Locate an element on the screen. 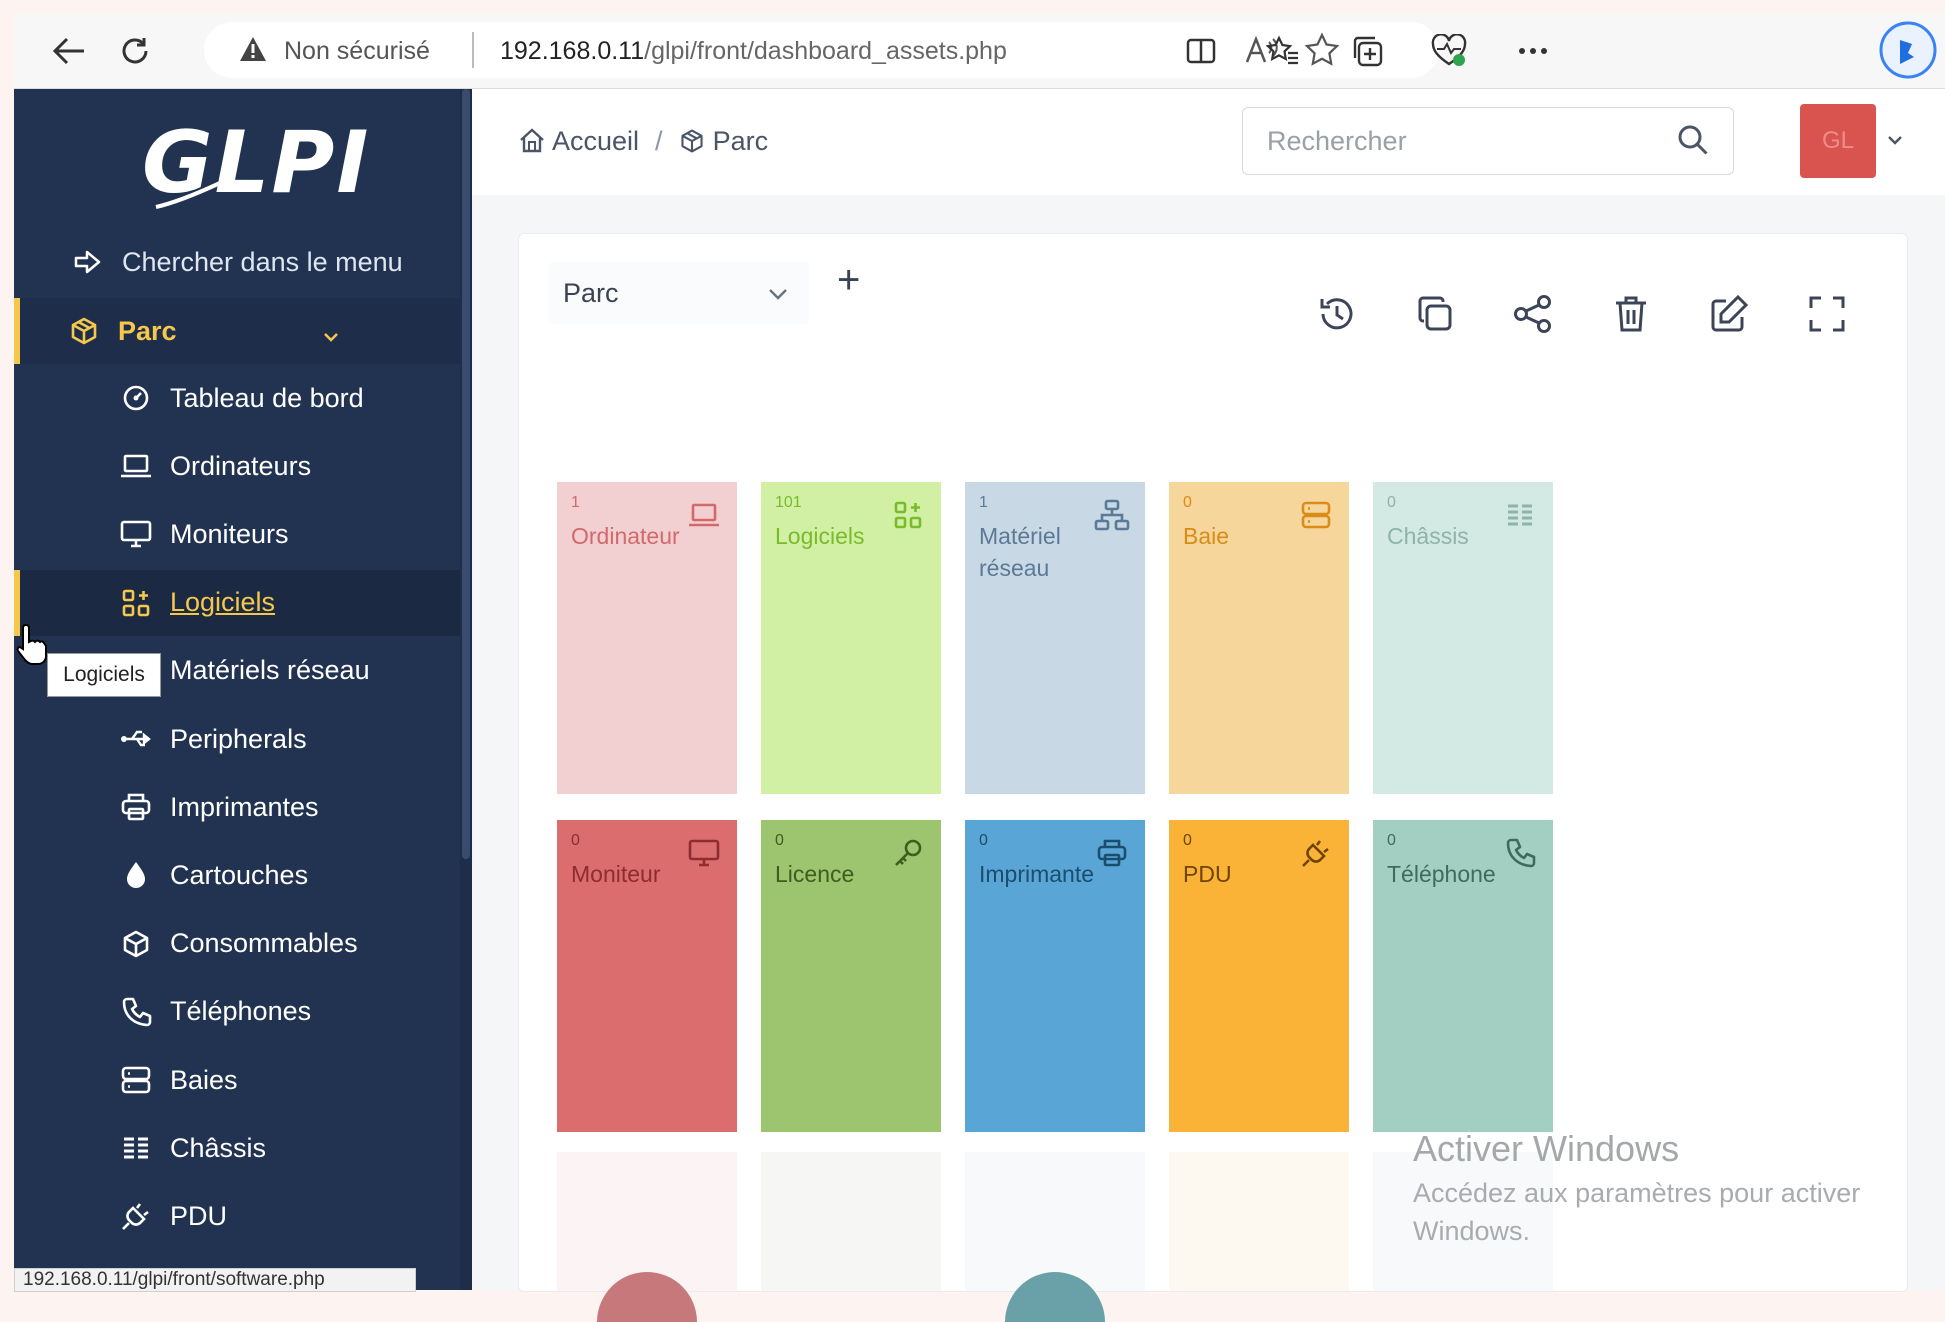 This screenshot has height=1322, width=1945. tooltip: Logiciels is located at coordinates (104, 675).